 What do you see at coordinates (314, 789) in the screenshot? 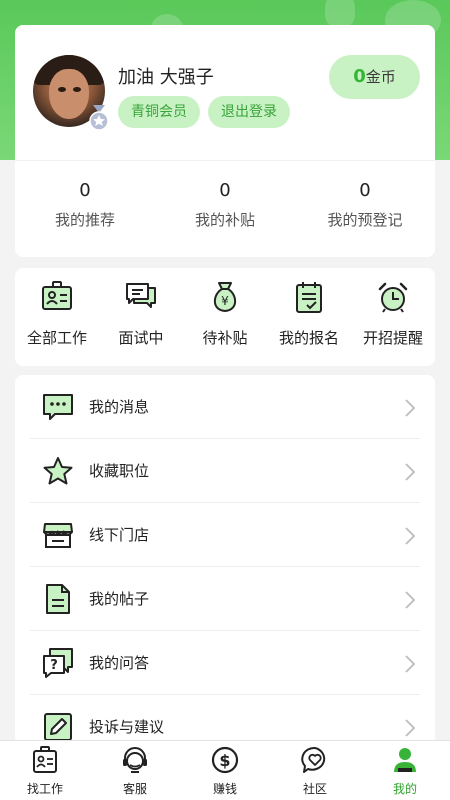
I see `tab-label: 社区` at bounding box center [314, 789].